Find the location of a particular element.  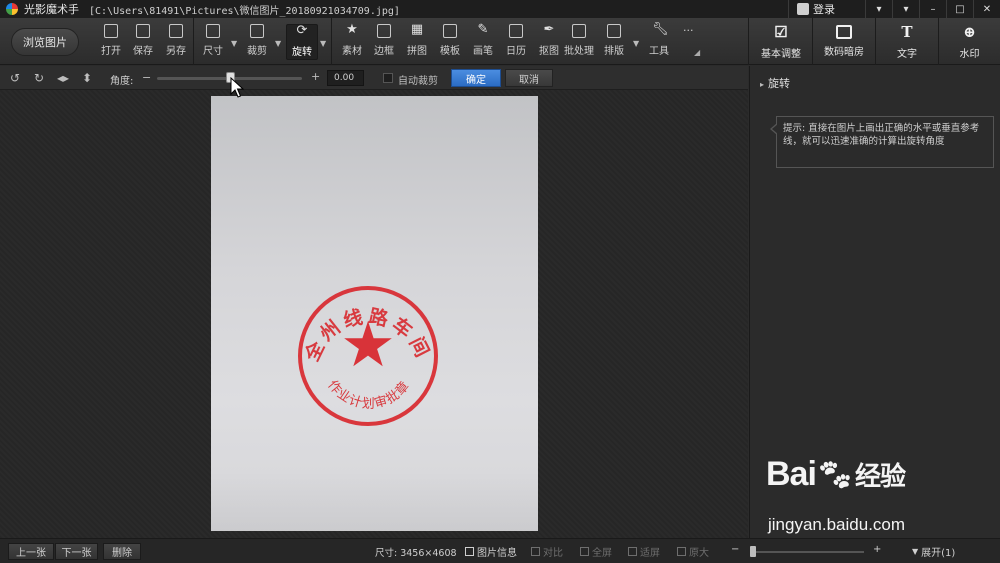

login-button: 登录 is located at coordinates (826, 9).